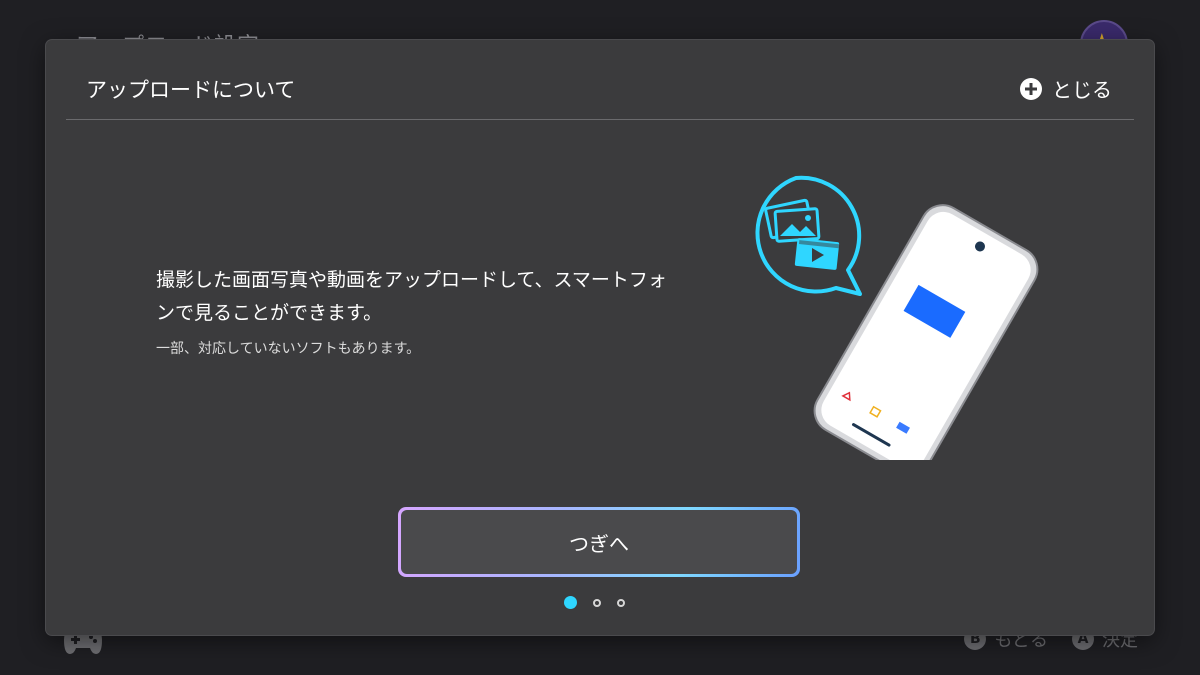  What do you see at coordinates (288, 349) in the screenshot?
I see `note-text: 一部、対応していないソフトもあります。` at bounding box center [288, 349].